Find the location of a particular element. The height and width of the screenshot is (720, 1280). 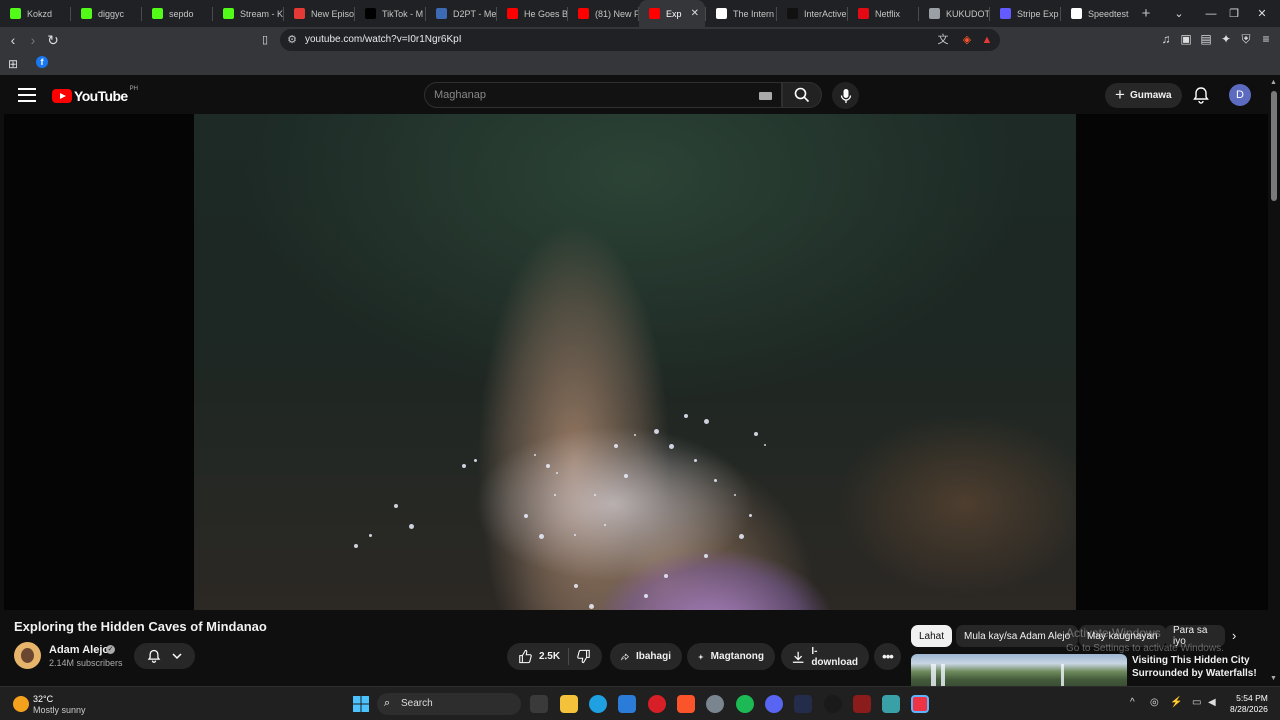

browser-tab: KUKUDOT is located at coordinates (954, 13).